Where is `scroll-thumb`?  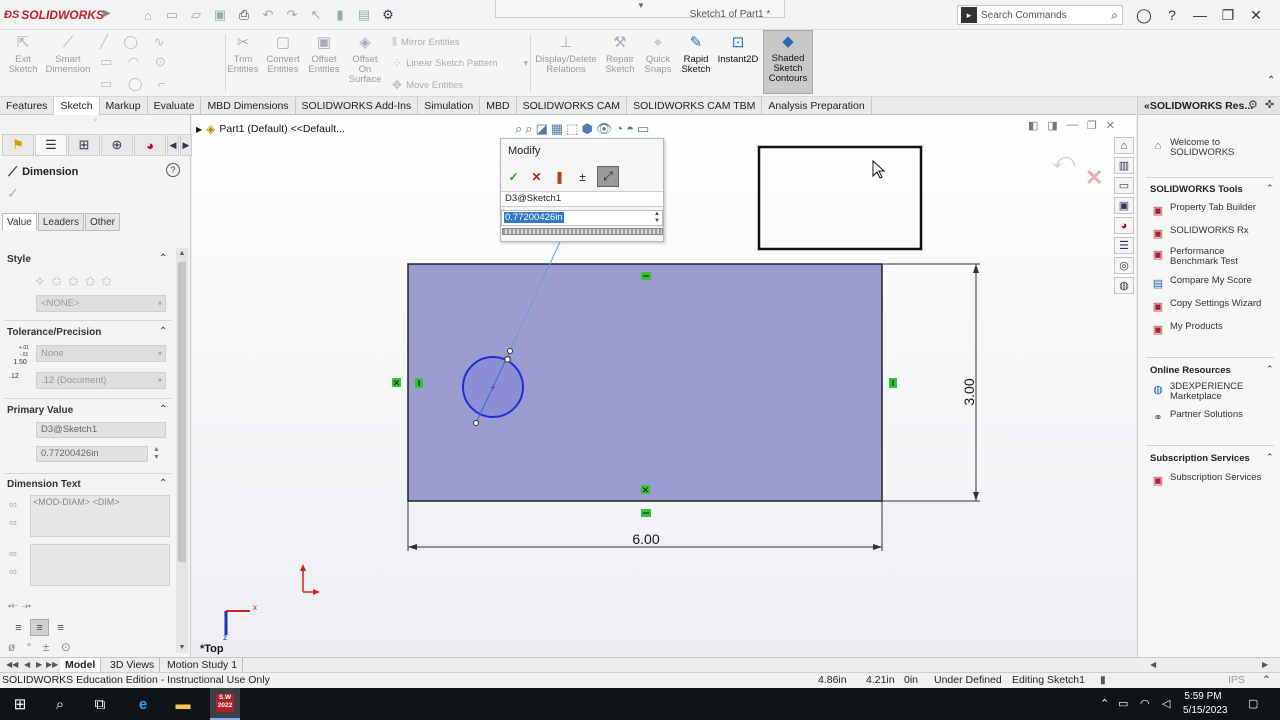
scroll-thumb is located at coordinates (182, 412).